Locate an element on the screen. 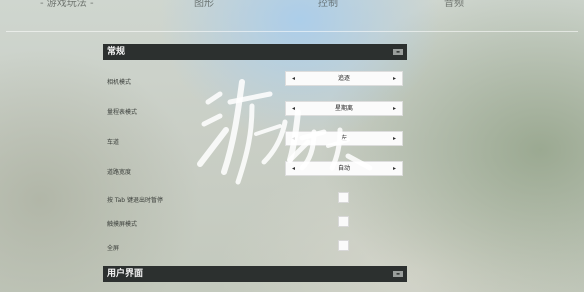 The height and width of the screenshot is (292, 584). lane-select: ◂ 左 ▸ is located at coordinates (344, 138).